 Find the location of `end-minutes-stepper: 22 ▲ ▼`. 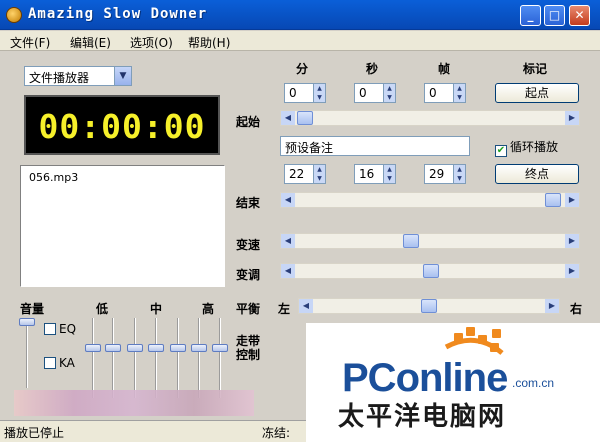

end-minutes-stepper: 22 ▲ ▼ is located at coordinates (305, 174).